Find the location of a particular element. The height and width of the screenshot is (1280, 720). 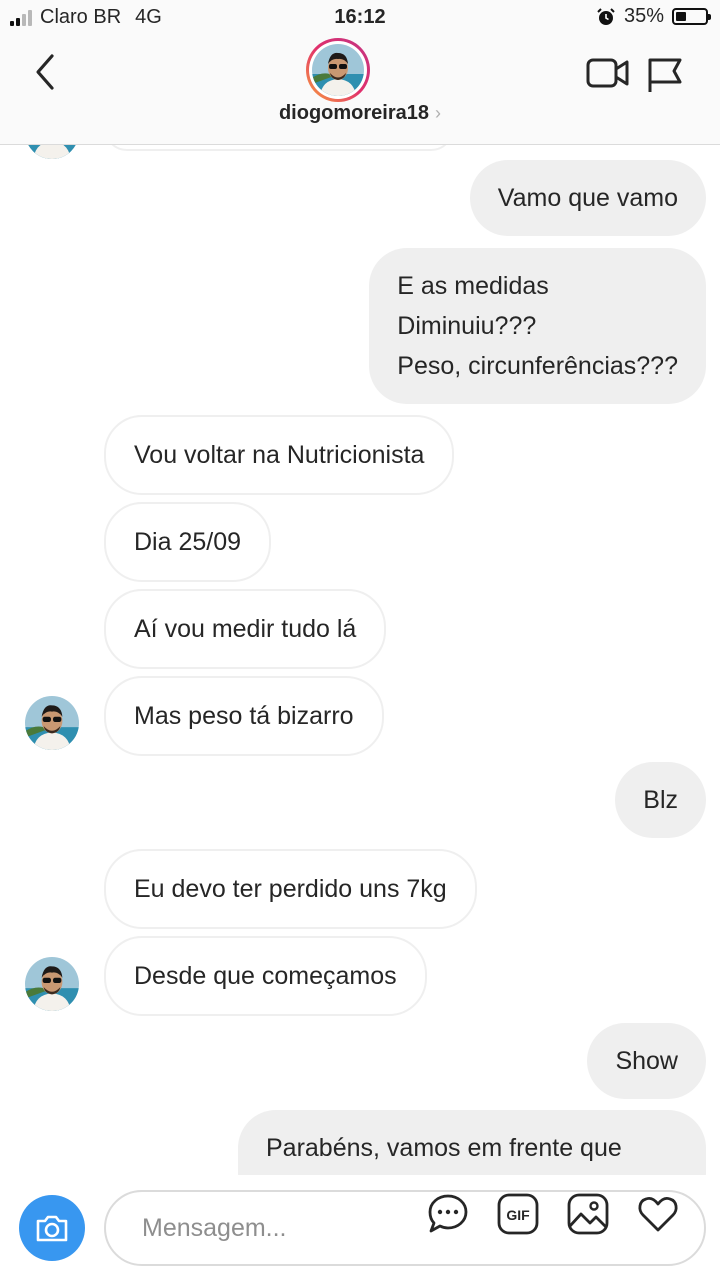

message-text: Eu devo ter perdido uns 7kg is located at coordinates (290, 889).